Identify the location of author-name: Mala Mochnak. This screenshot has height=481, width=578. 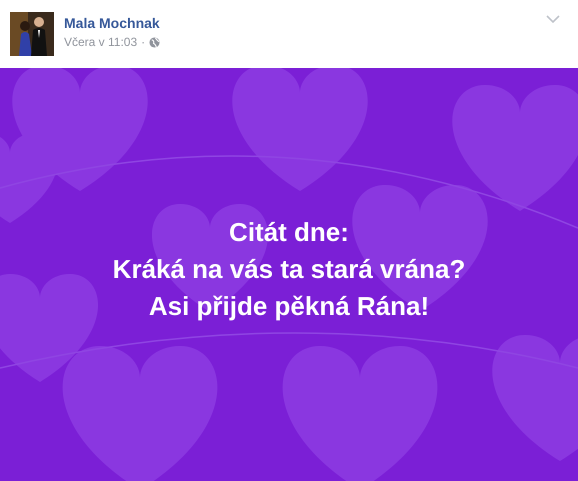
(112, 23).